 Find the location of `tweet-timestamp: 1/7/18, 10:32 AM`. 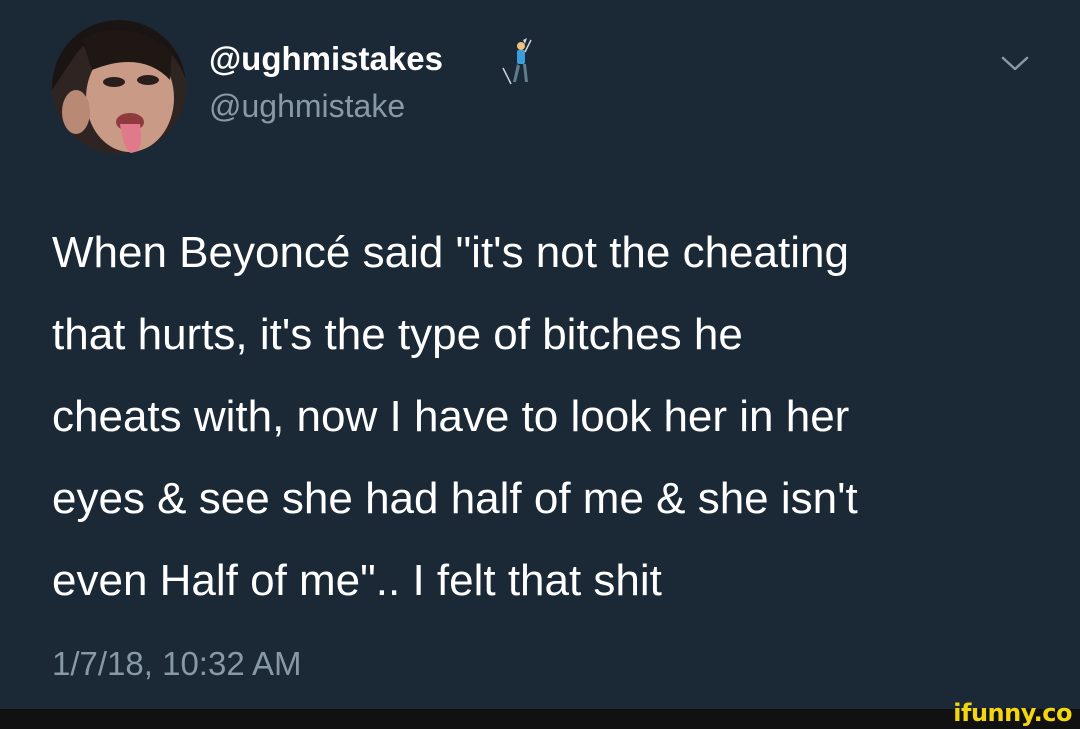

tweet-timestamp: 1/7/18, 10:32 AM is located at coordinates (177, 664).